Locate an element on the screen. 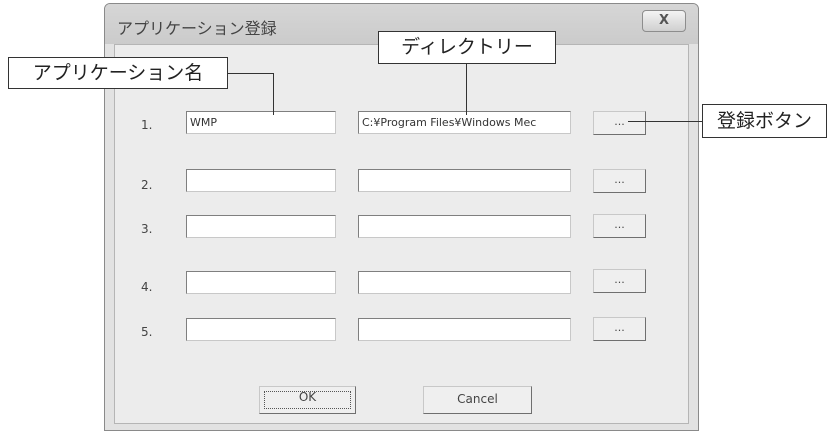 The height and width of the screenshot is (434, 832). callout-app-name: アプリケーション名 is located at coordinates (118, 73).